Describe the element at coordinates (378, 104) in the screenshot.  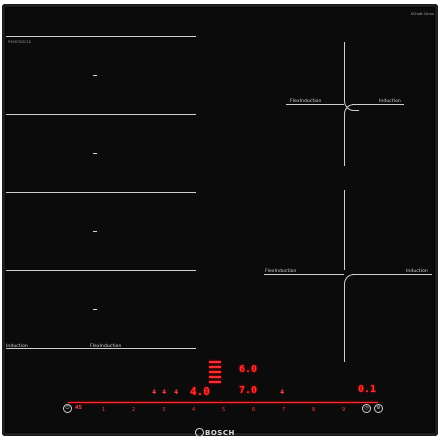
I see `right-top-horizontal-right` at that location.